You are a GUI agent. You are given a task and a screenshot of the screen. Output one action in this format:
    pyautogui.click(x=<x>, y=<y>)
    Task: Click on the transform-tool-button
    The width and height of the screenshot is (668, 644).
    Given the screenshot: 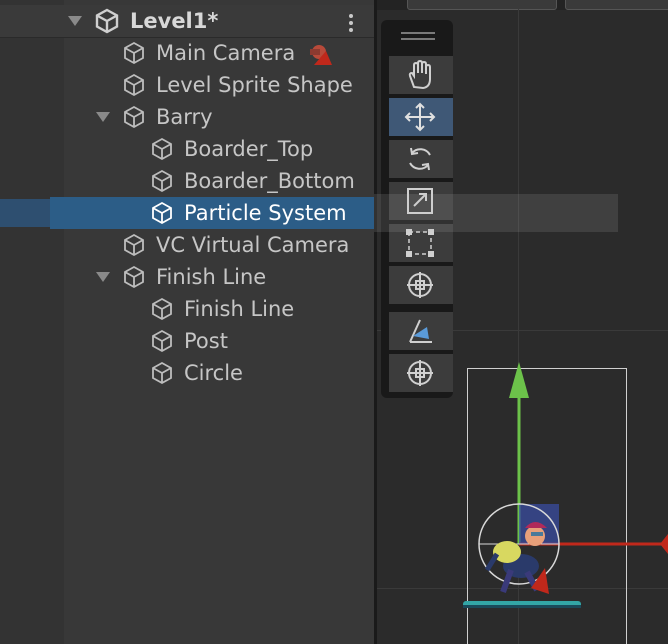 What is the action you would take?
    pyautogui.click(x=421, y=285)
    